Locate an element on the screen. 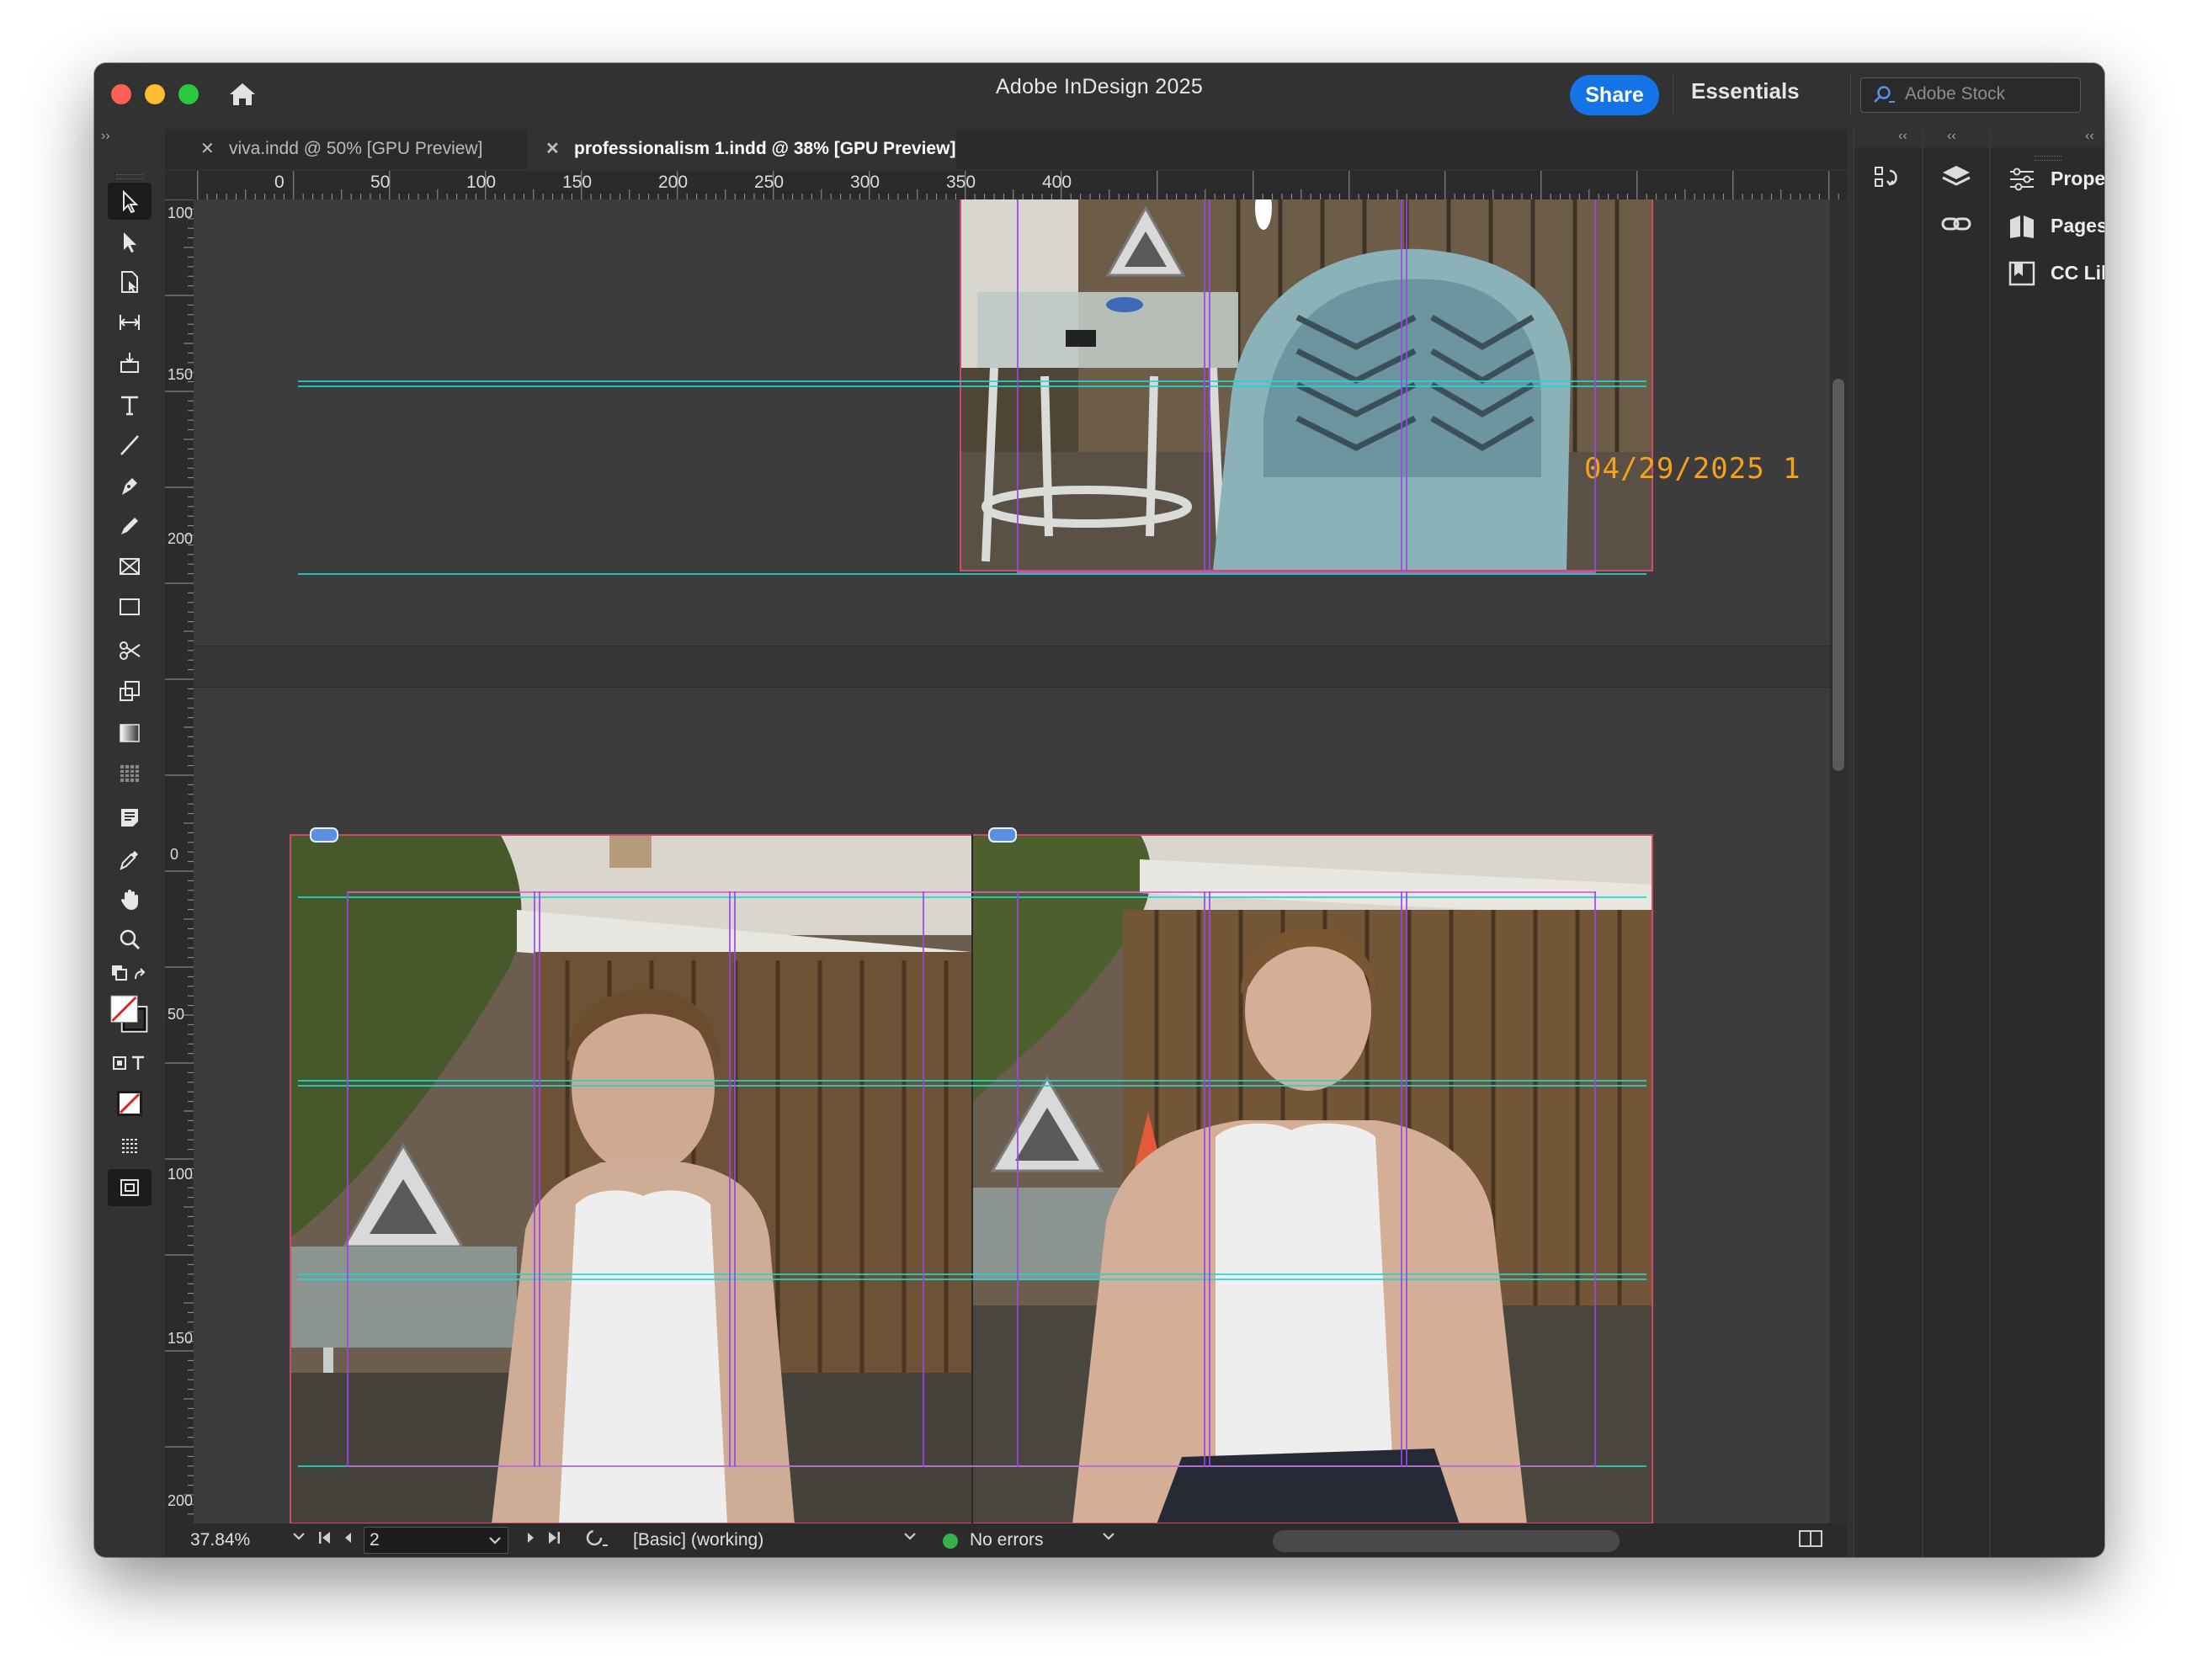 Image resolution: width=2197 pixels, height=1680 pixels. patio-photo is located at coordinates (1306, 384).